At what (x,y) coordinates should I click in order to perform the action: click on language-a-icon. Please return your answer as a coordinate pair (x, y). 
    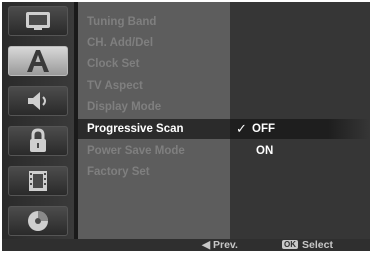
    Looking at the image, I should click on (38, 61).